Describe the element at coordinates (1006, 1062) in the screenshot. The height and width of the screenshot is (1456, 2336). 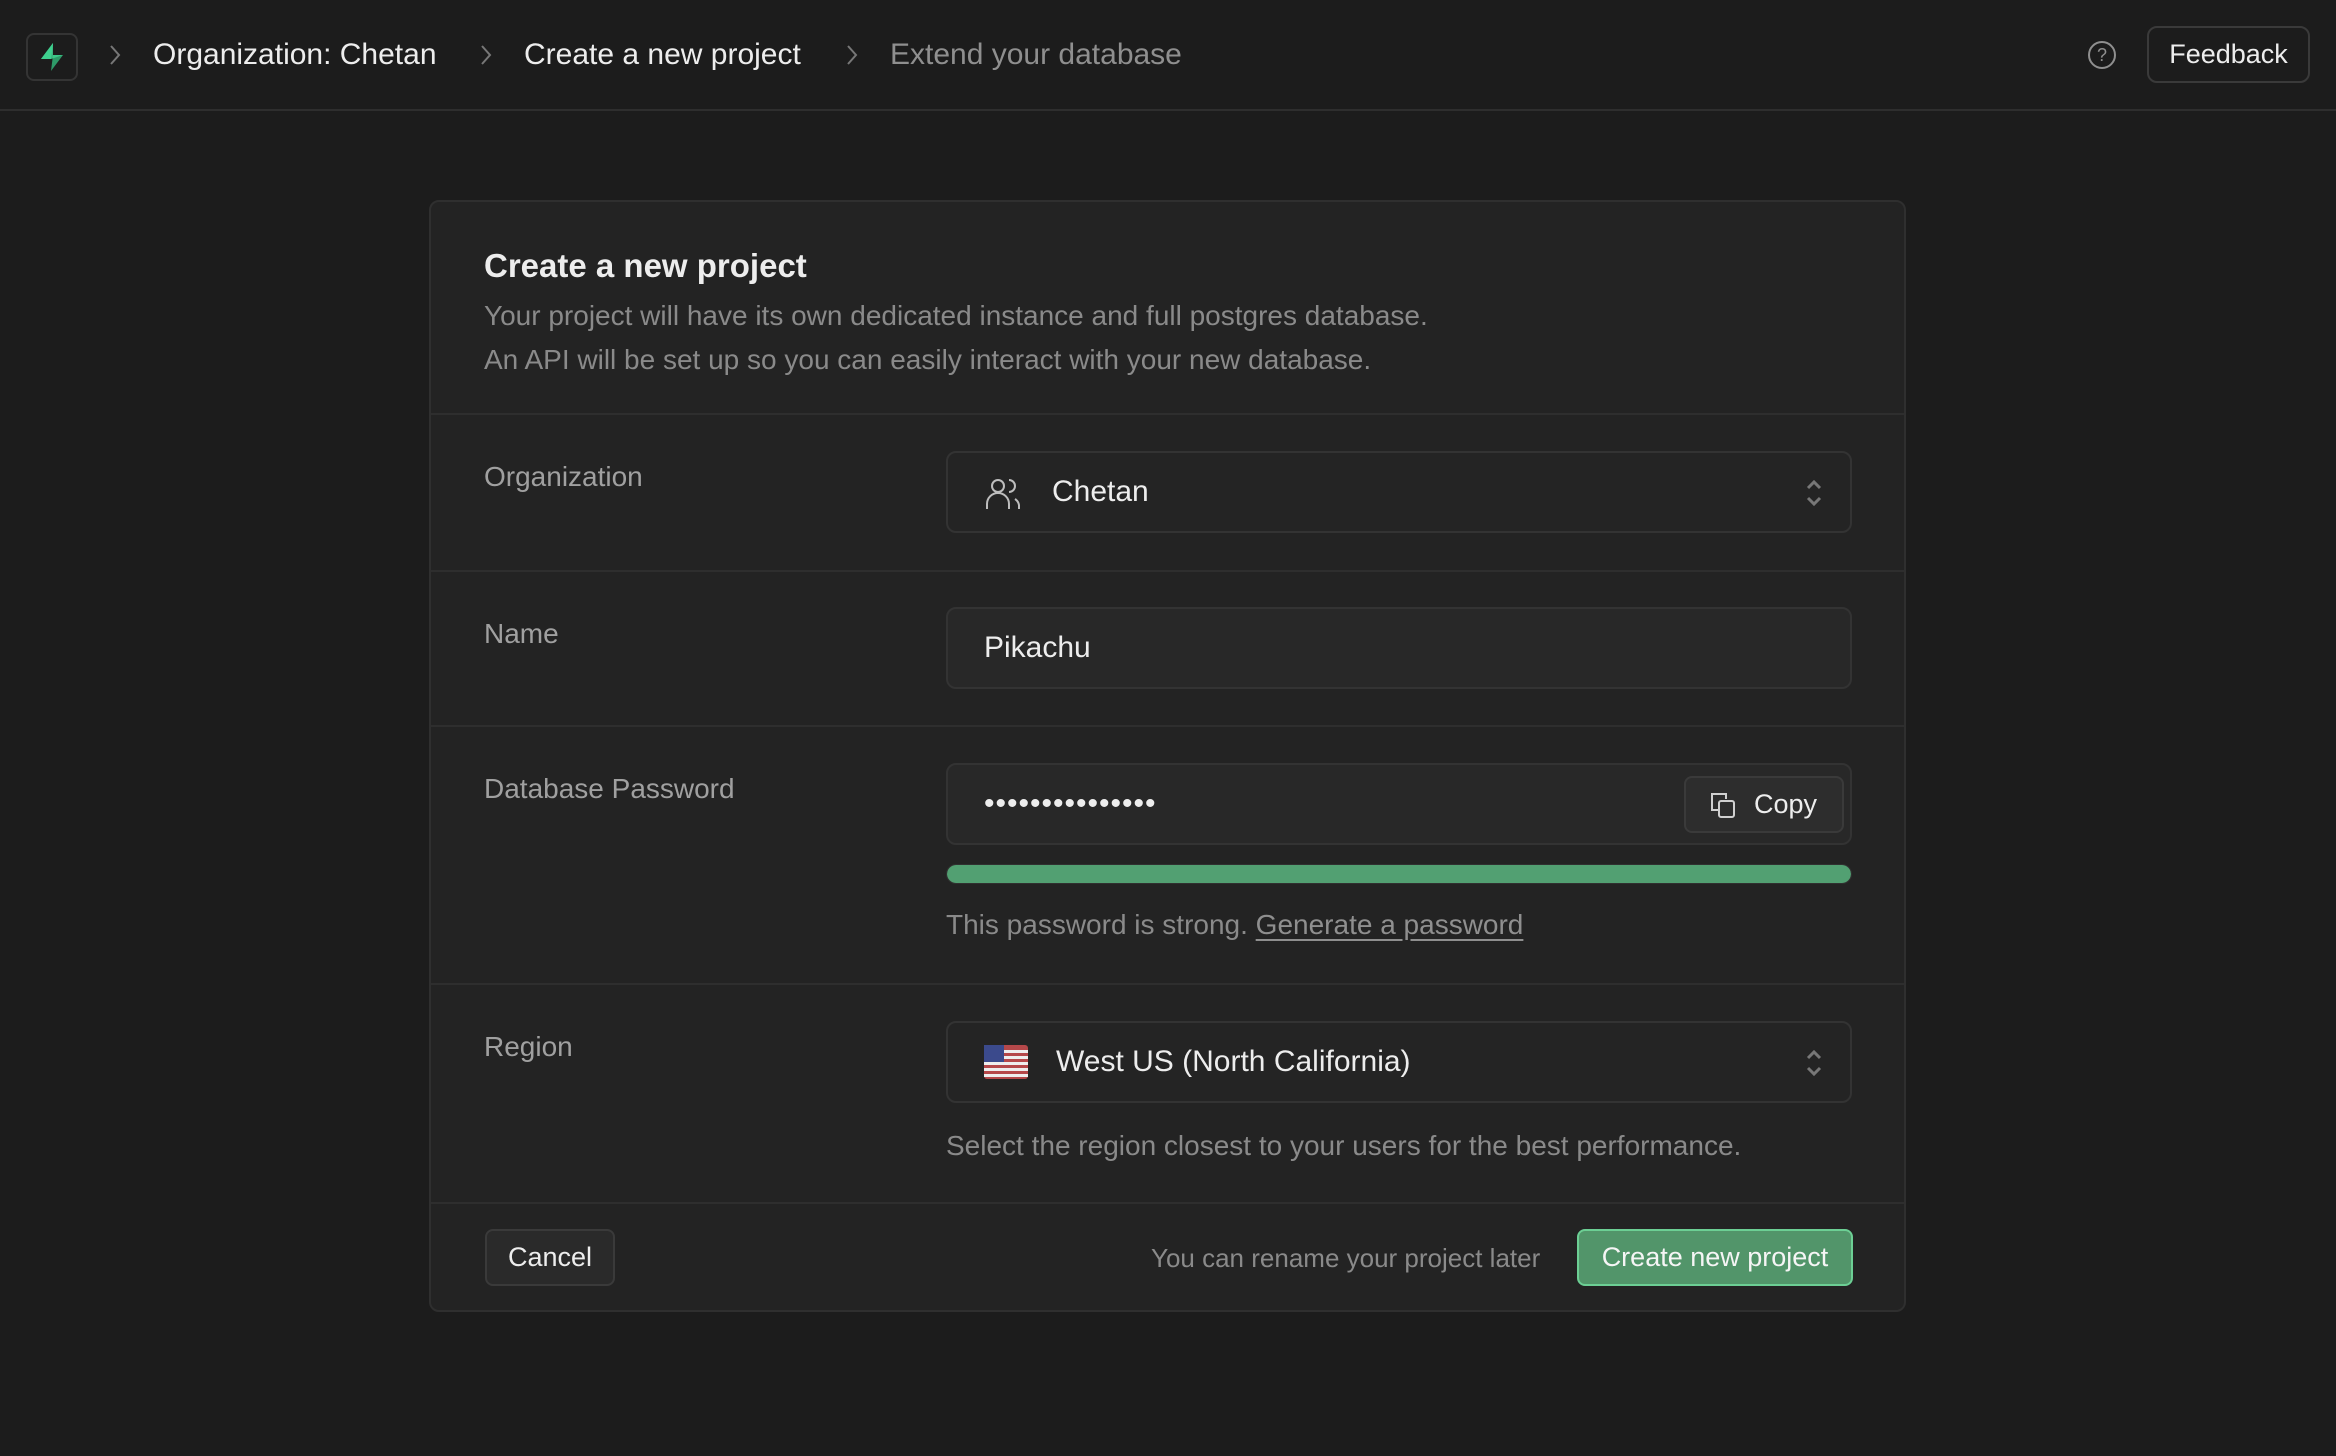
I see `us-flag-icon` at that location.